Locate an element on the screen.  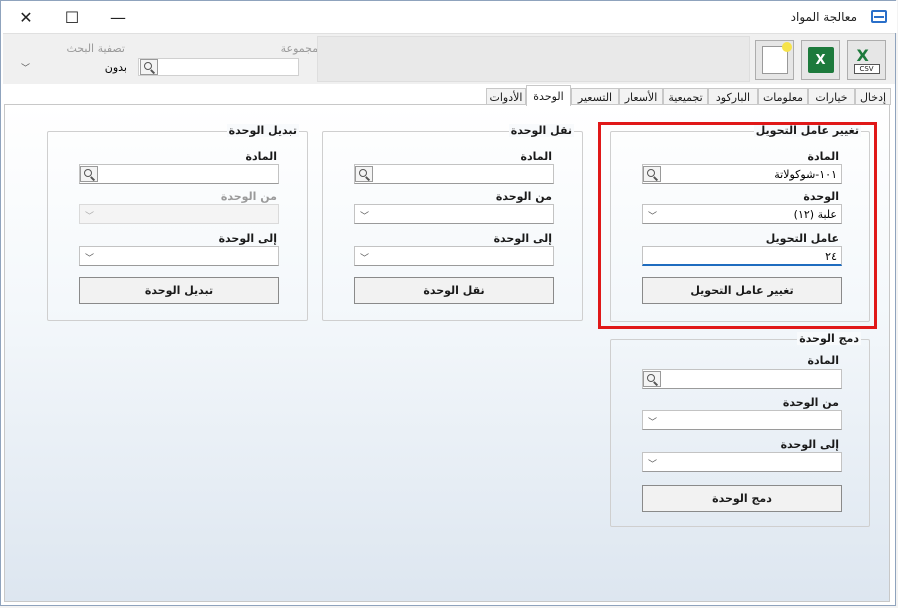
swap-unit-title: تبديل الوحدة is located at coordinates (262, 130).